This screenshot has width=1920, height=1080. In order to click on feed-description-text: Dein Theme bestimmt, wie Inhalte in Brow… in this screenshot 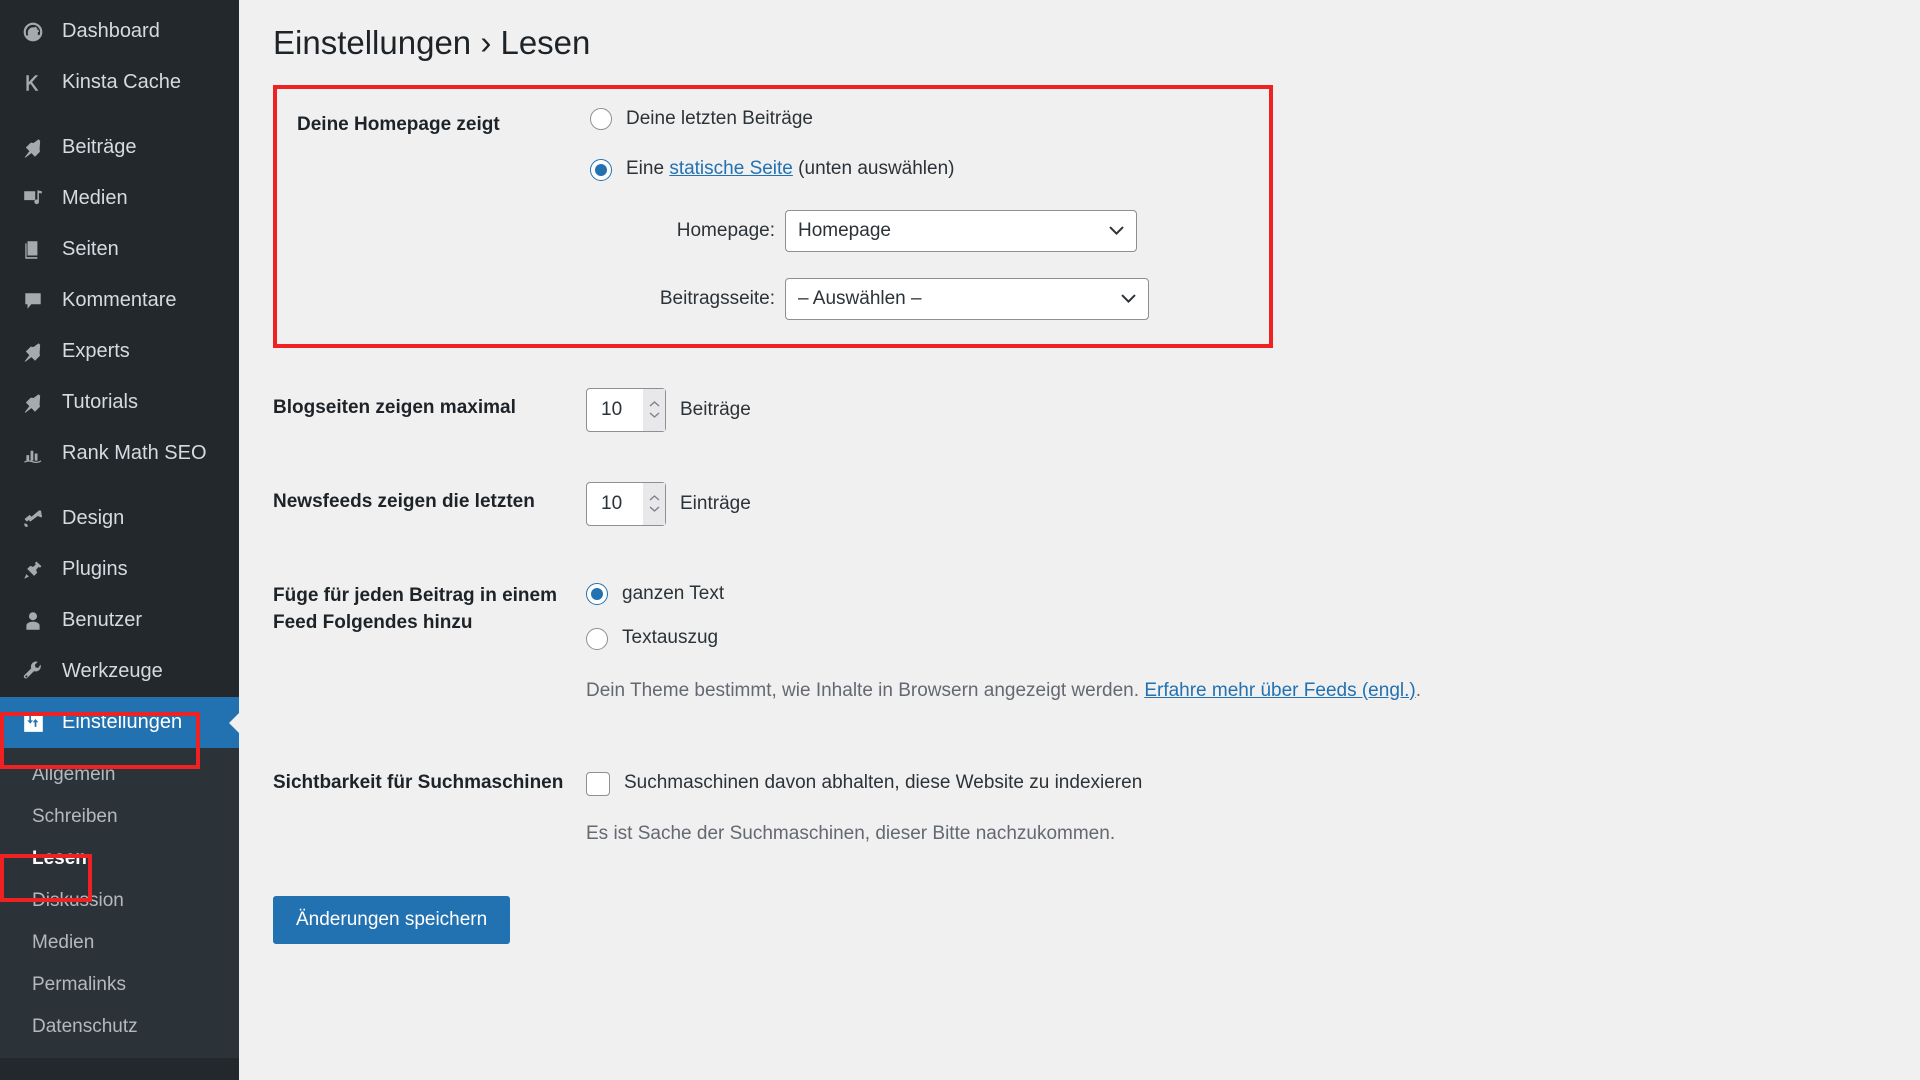, I will do `click(865, 690)`.